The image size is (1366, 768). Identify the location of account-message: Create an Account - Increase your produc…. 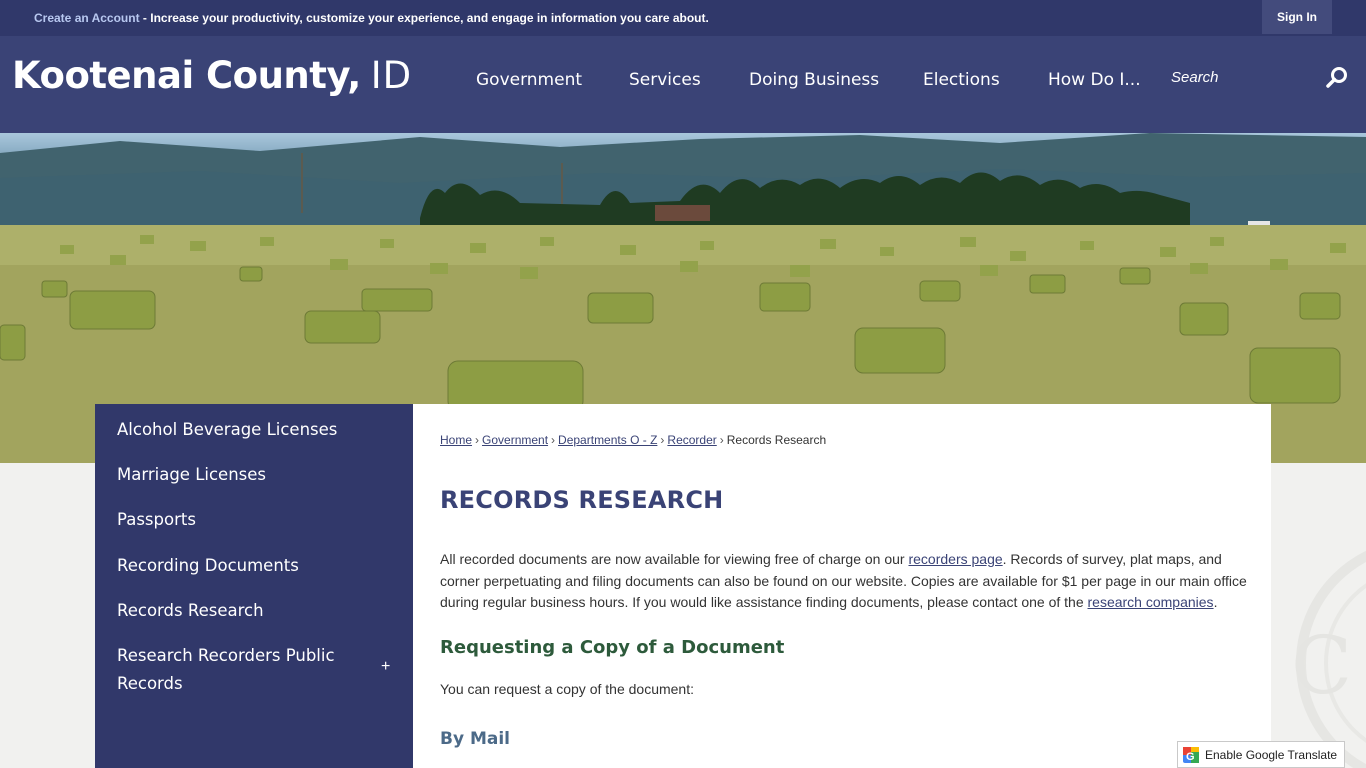
(371, 18).